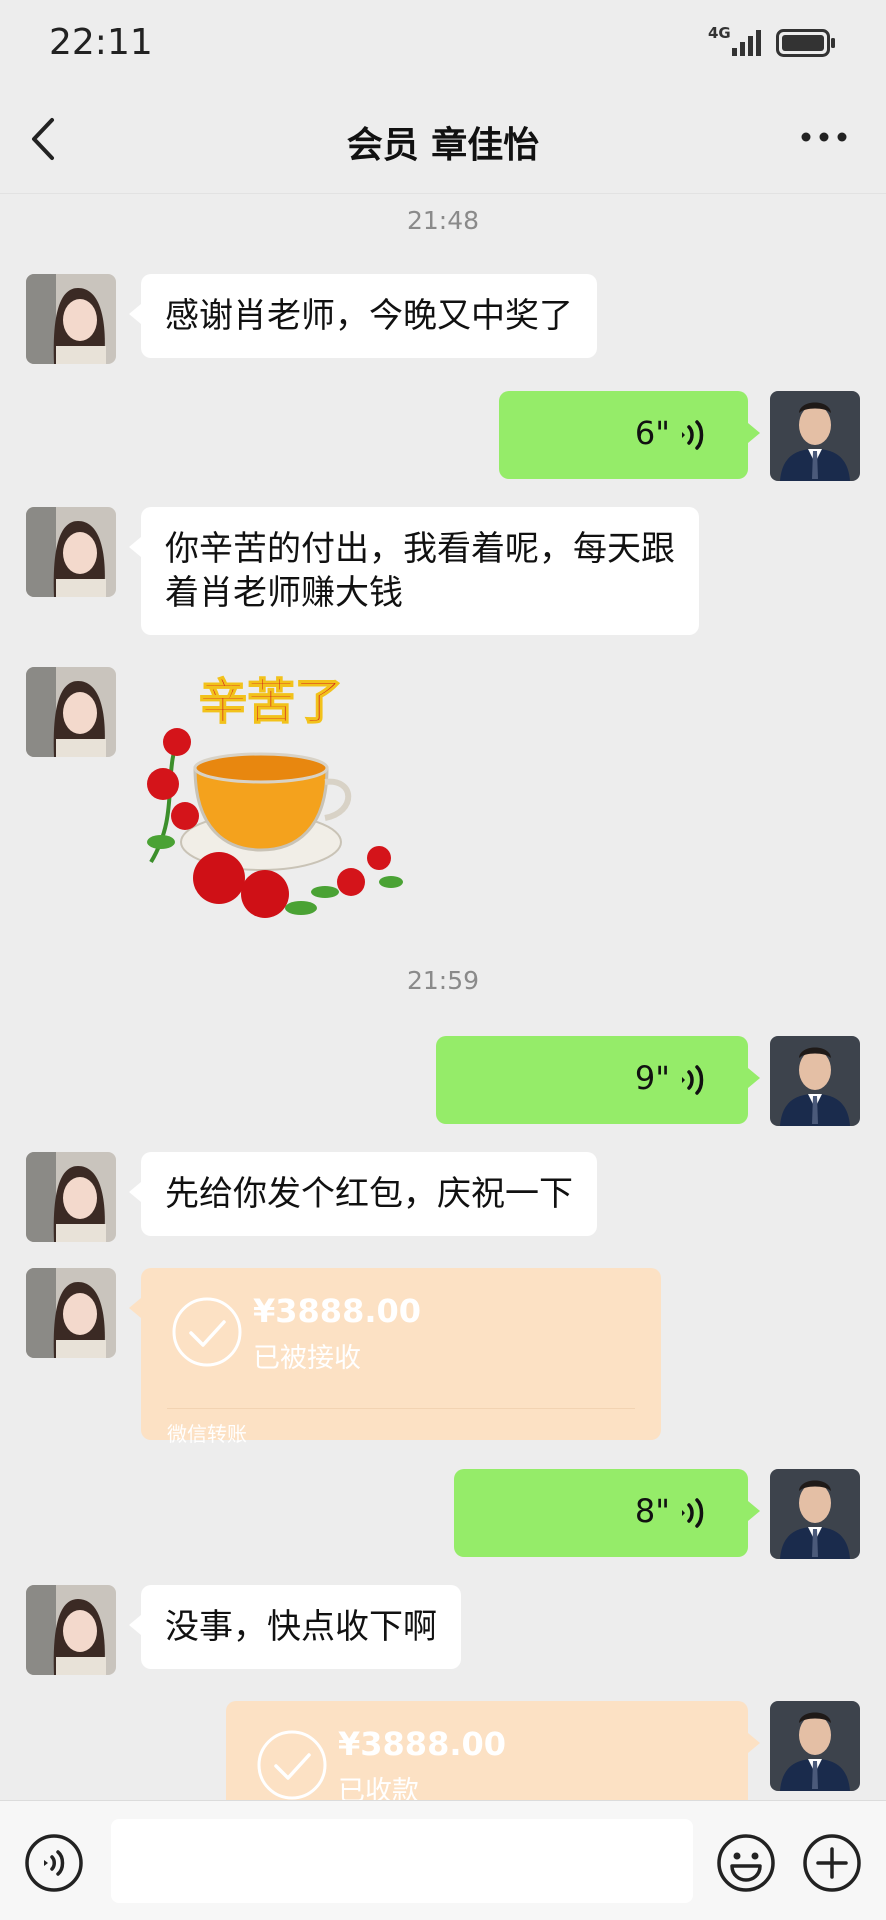 The image size is (886, 1920). I want to click on message-bubble-incoming: 你辛苦的付出，我看着呢，每天跟 着肖老师赚大钱, so click(414, 571).